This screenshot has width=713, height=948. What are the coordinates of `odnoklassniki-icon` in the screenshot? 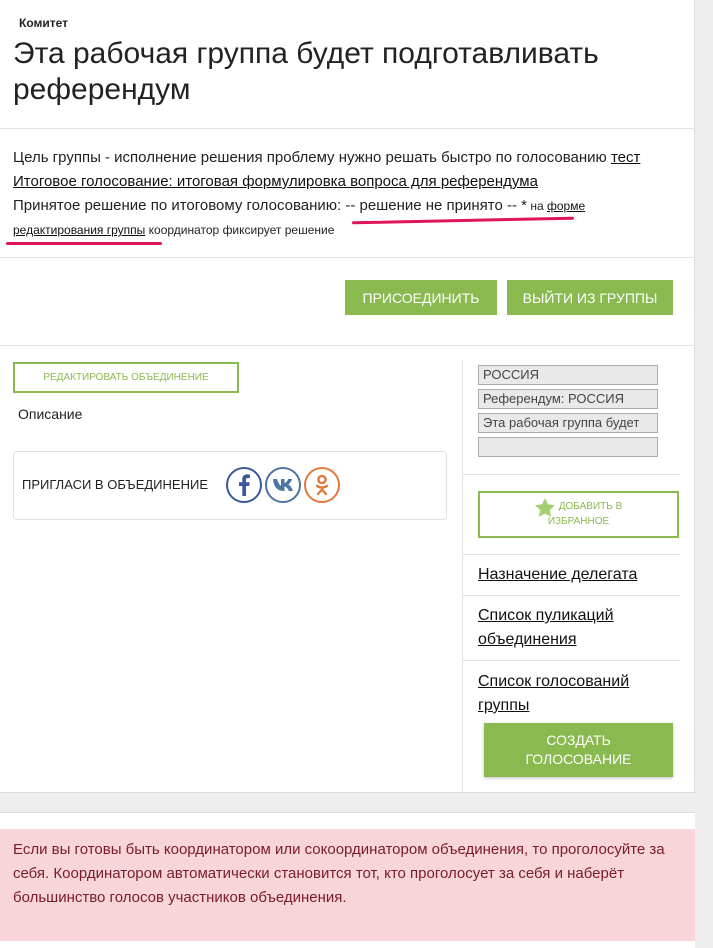 It's located at (322, 485).